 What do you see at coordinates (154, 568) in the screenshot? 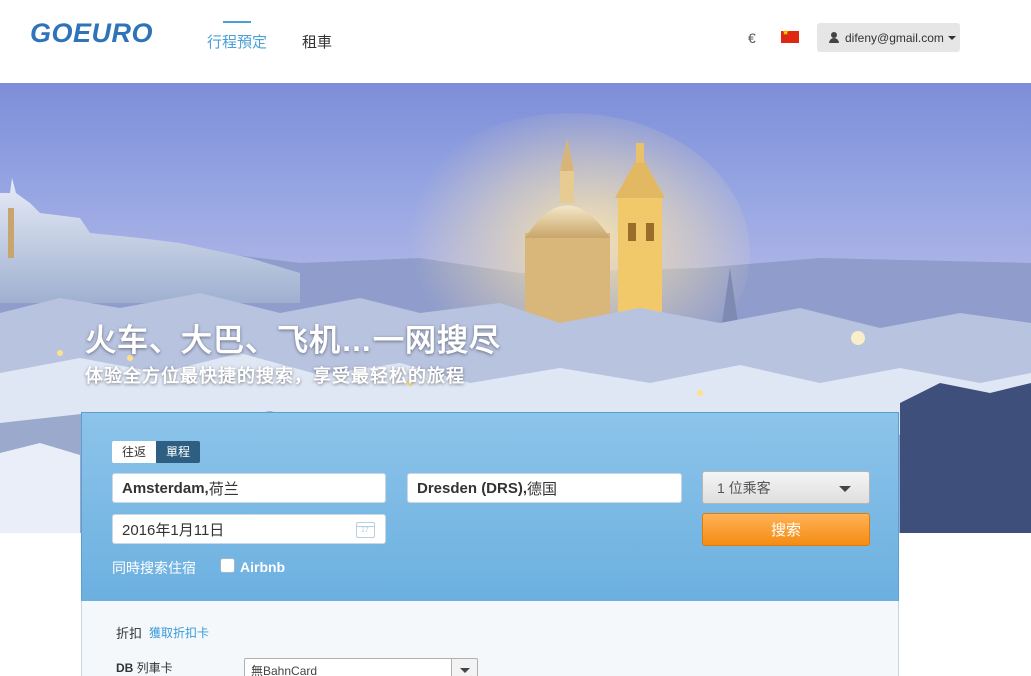
I see `search-accommodation-label: 同時搜索住宿` at bounding box center [154, 568].